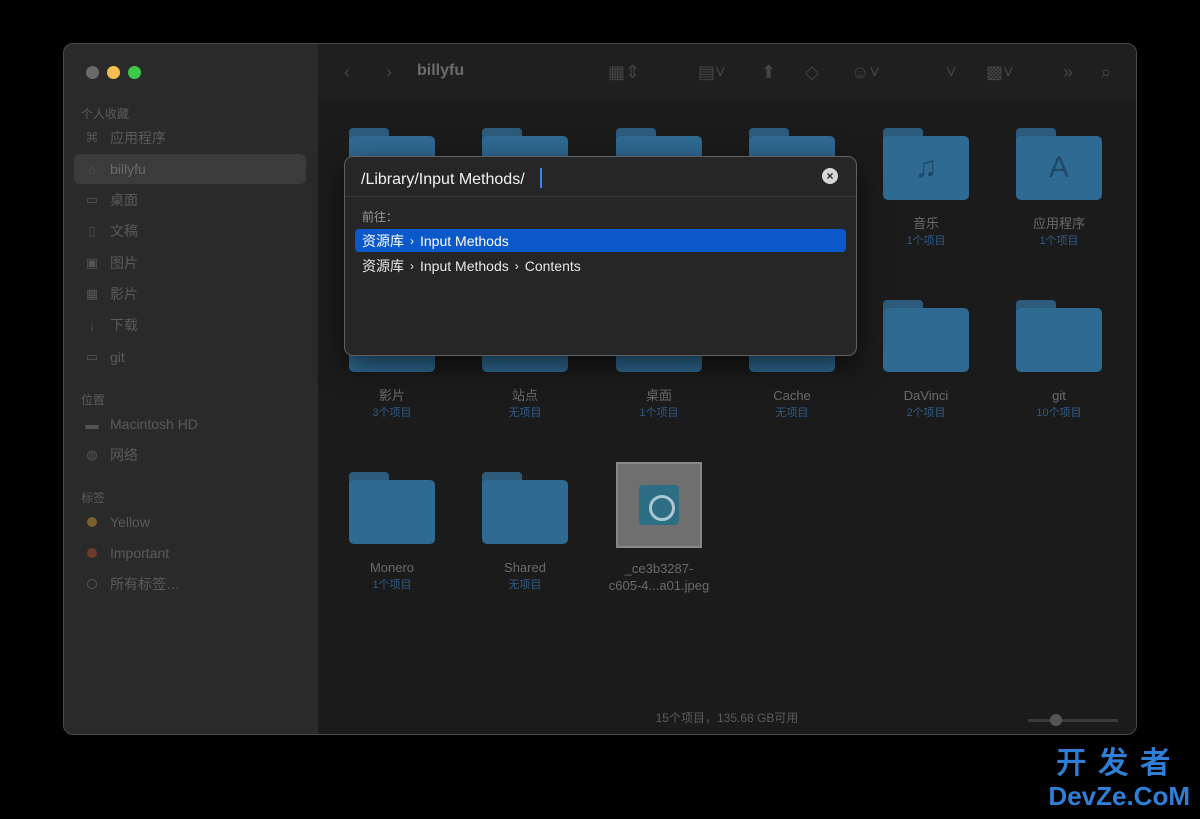  Describe the element at coordinates (190, 263) in the screenshot. I see `sidebar-item-pictures: ▣ 图片` at that location.